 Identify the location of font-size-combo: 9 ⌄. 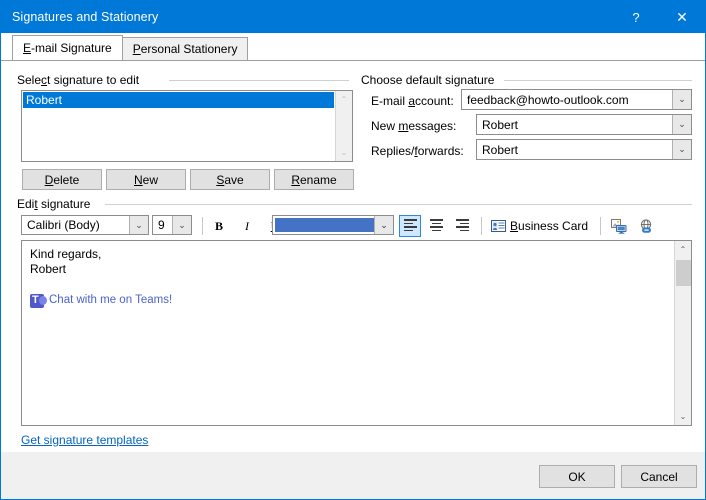
(172, 225).